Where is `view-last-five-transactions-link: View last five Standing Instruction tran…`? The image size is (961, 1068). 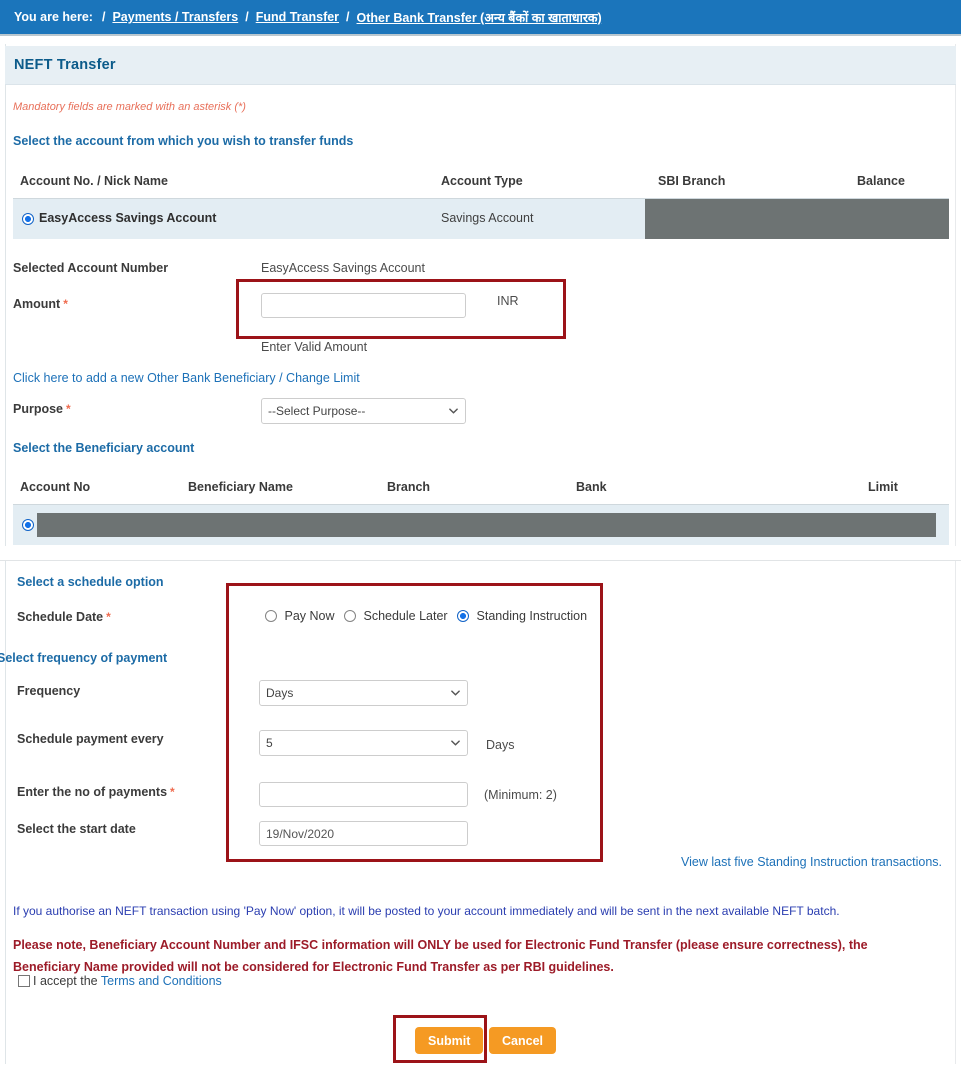
view-last-five-transactions-link: View last five Standing Instruction tran… is located at coordinates (811, 862).